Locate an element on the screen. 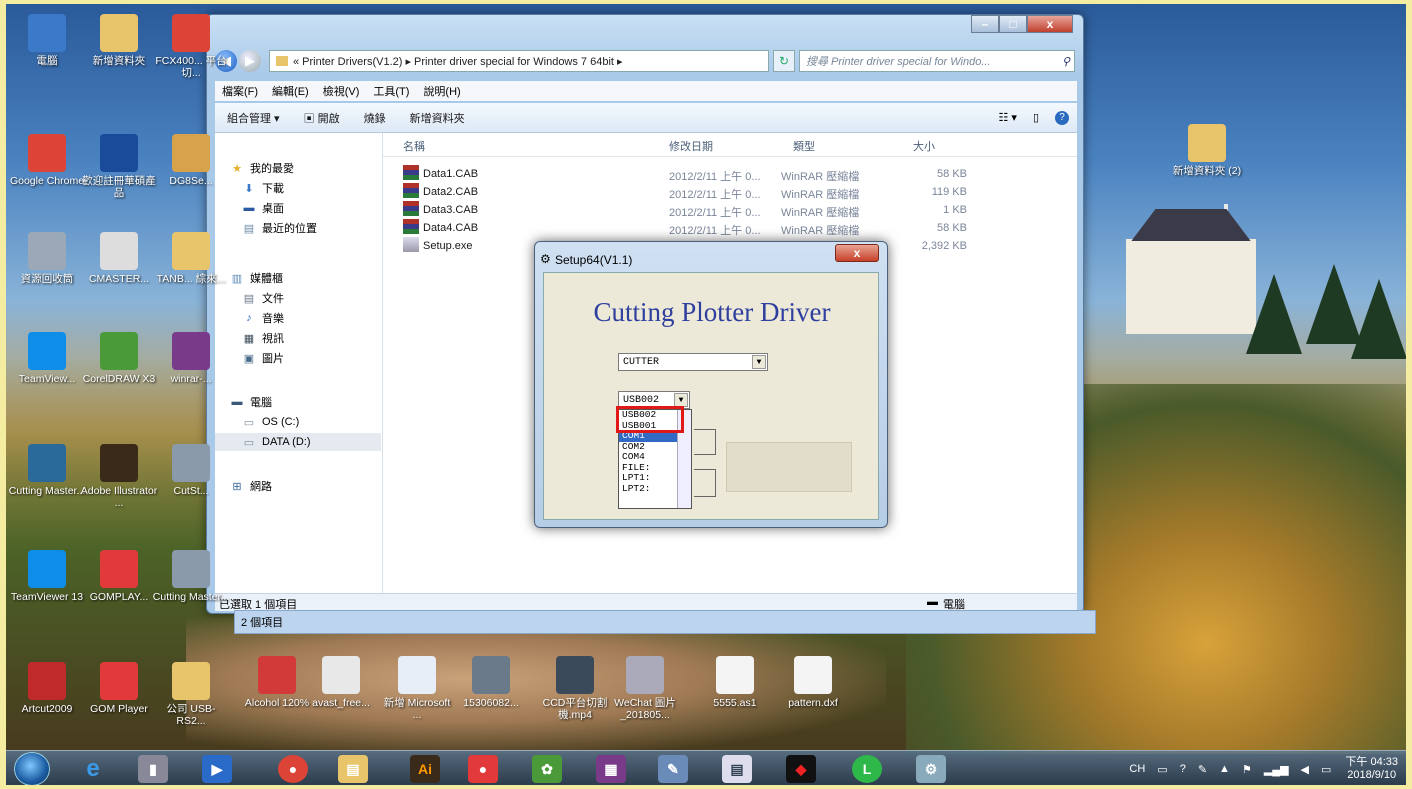 This screenshot has width=1412, height=789. menu-view: 檢視(V) is located at coordinates (341, 91).